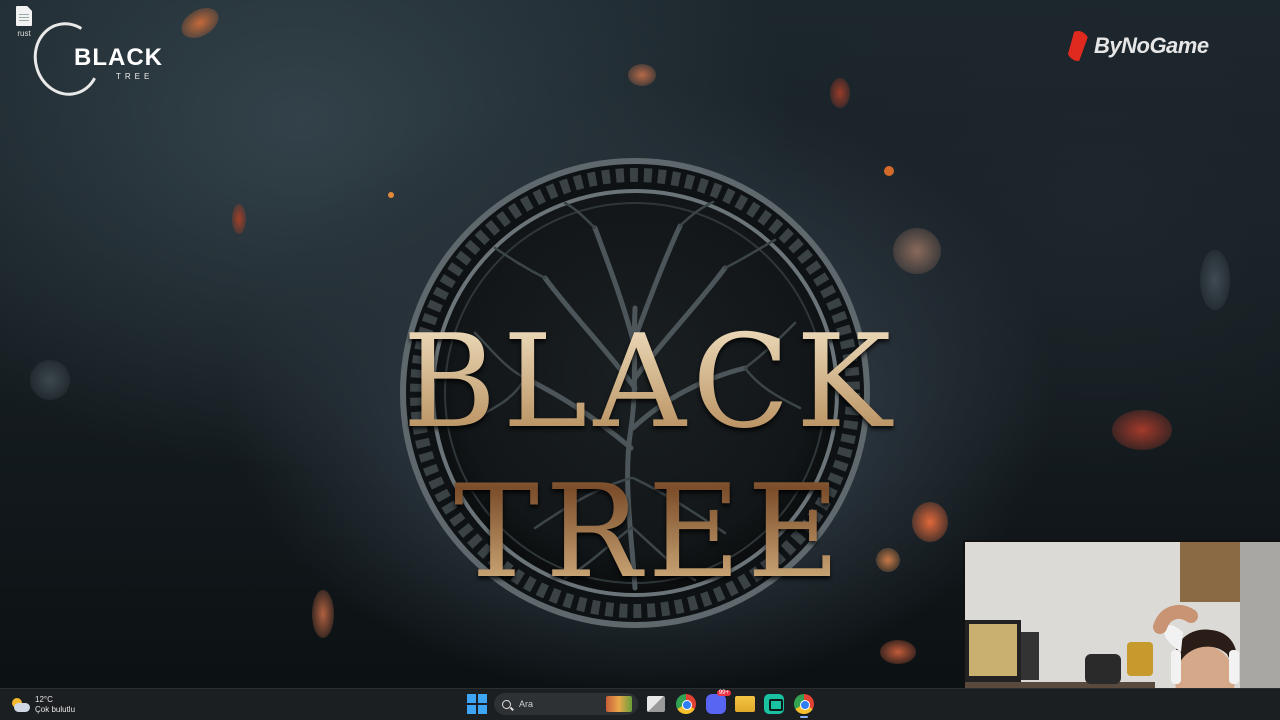 The width and height of the screenshot is (1280, 720). What do you see at coordinates (526, 704) in the screenshot?
I see `search-placeholder: Ara` at bounding box center [526, 704].